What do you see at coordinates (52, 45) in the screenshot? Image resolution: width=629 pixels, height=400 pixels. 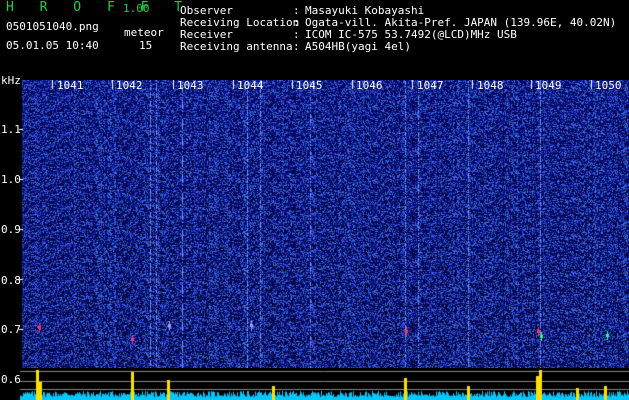 I see `record-datetime: 05.01.05 10:40` at bounding box center [52, 45].